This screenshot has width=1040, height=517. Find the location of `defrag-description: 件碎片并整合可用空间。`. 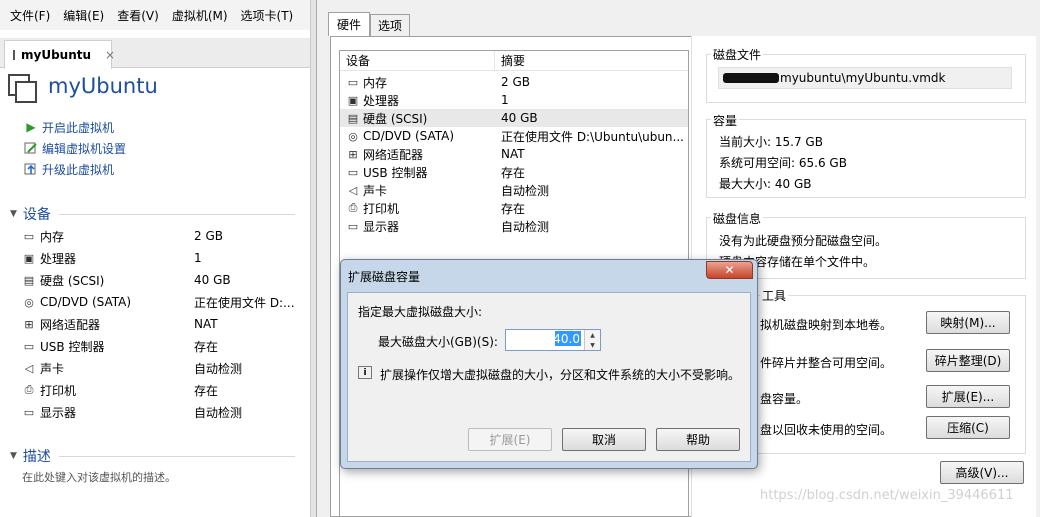

defrag-description: 件碎片并整合可用空间。 is located at coordinates (826, 363).